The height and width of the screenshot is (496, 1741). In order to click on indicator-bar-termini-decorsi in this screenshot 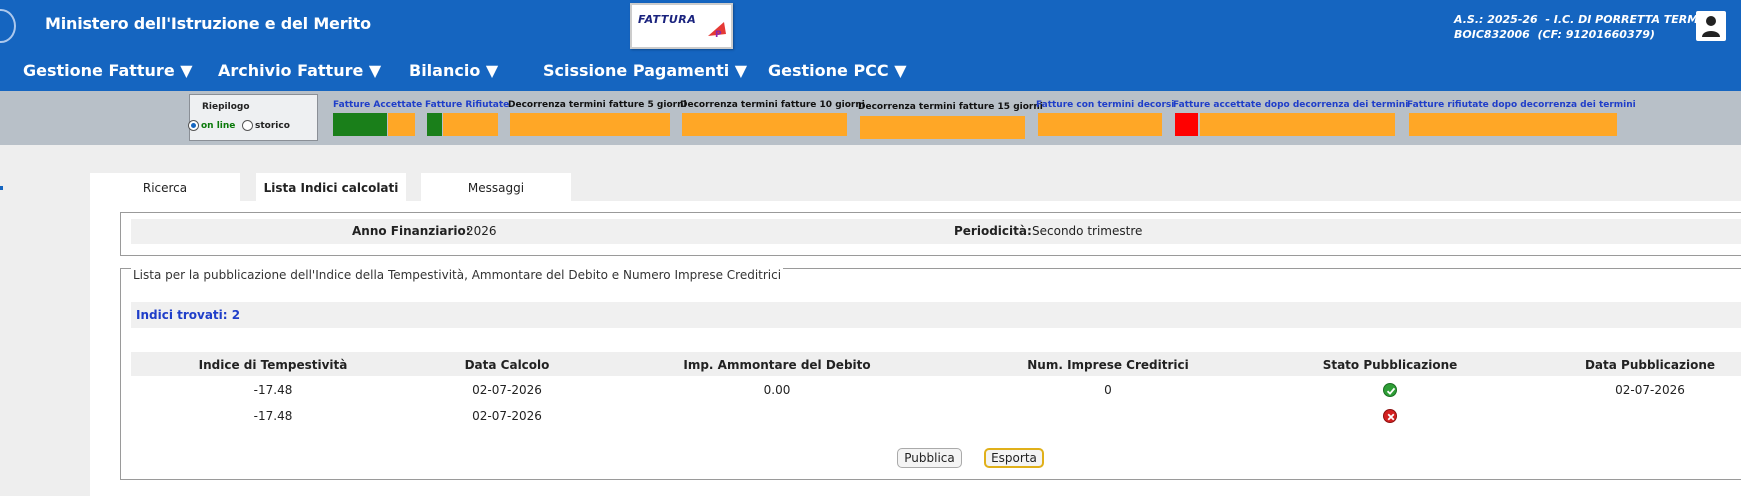, I will do `click(1100, 124)`.